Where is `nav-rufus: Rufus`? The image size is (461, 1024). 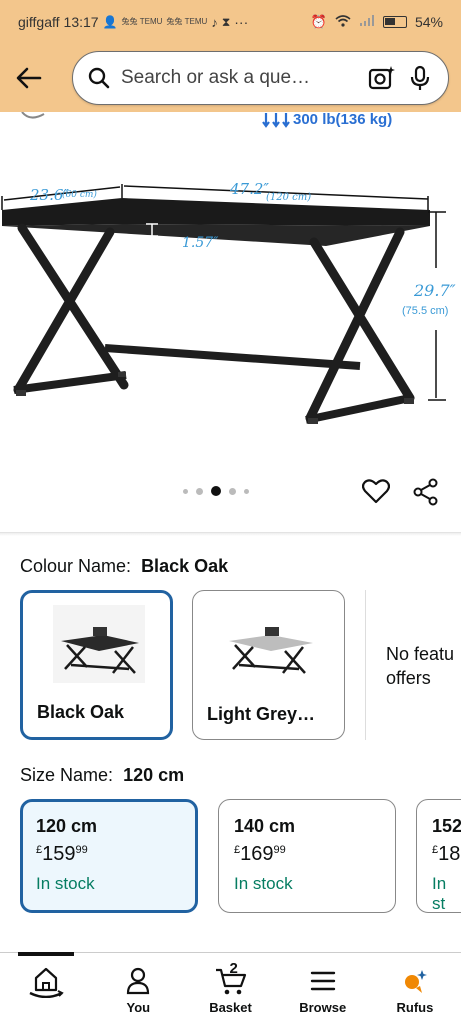
nav-rufus: Rufus is located at coordinates (415, 990).